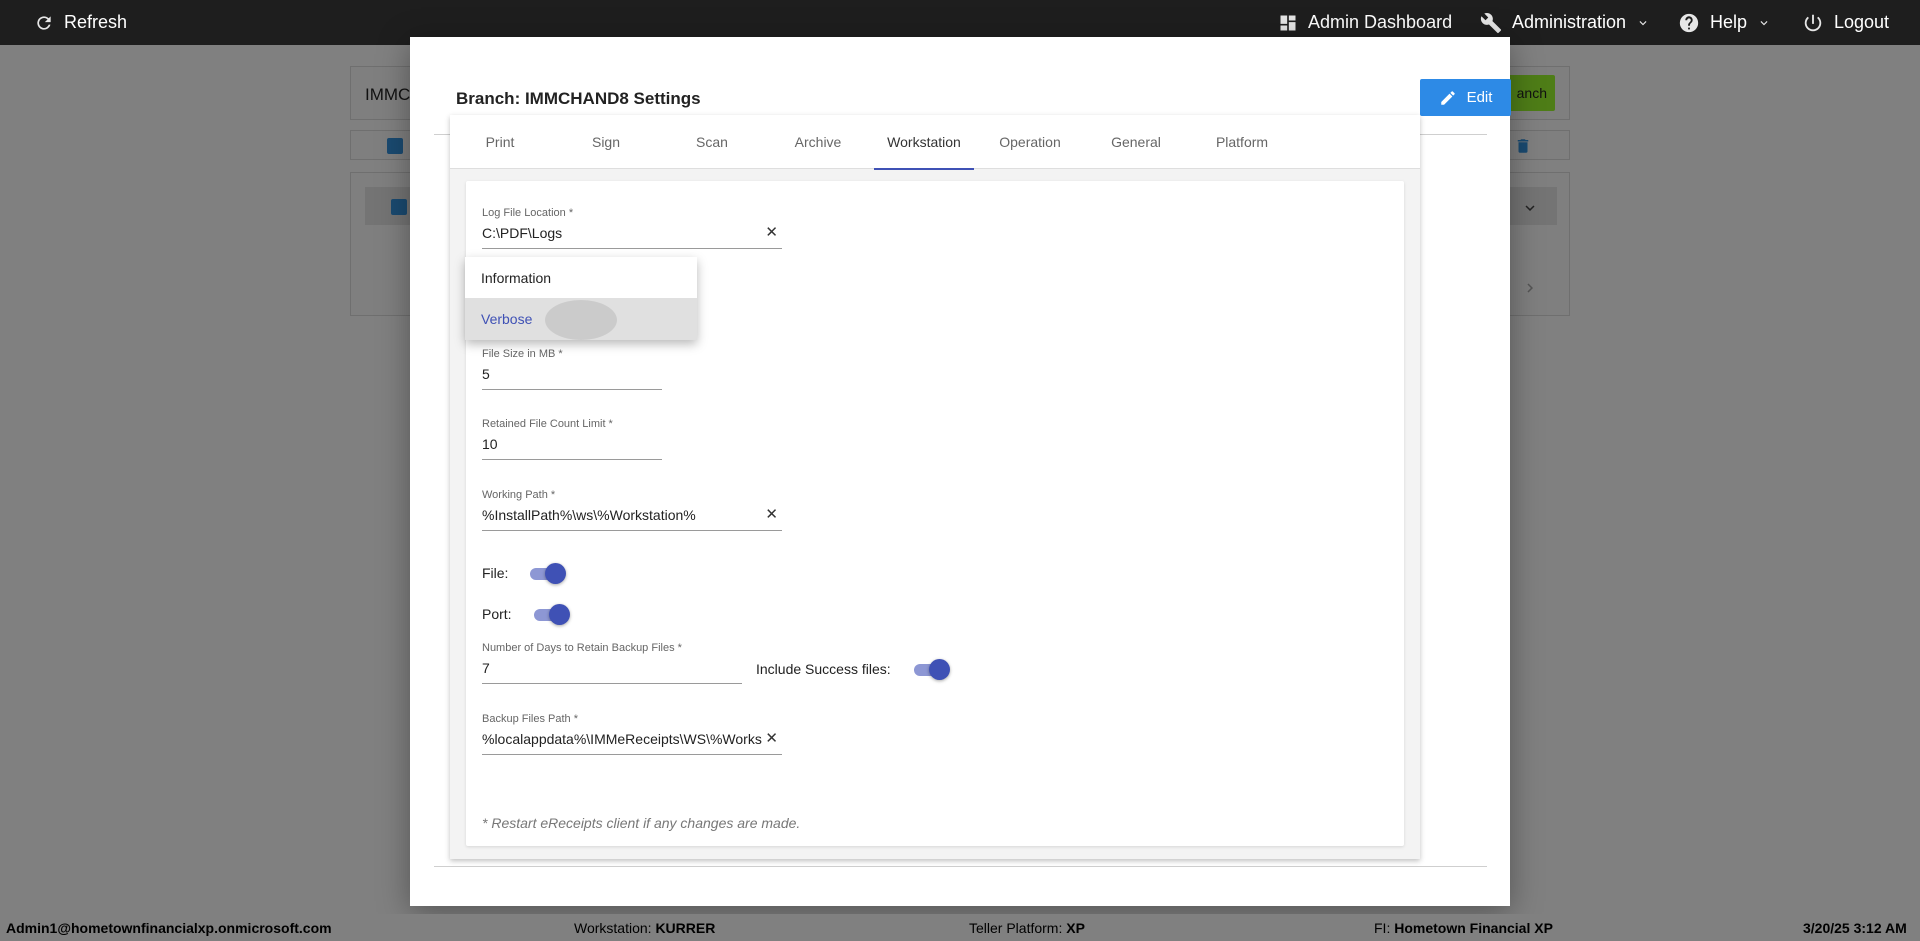  Describe the element at coordinates (606, 142) in the screenshot. I see `tab-sign: Sign` at that location.